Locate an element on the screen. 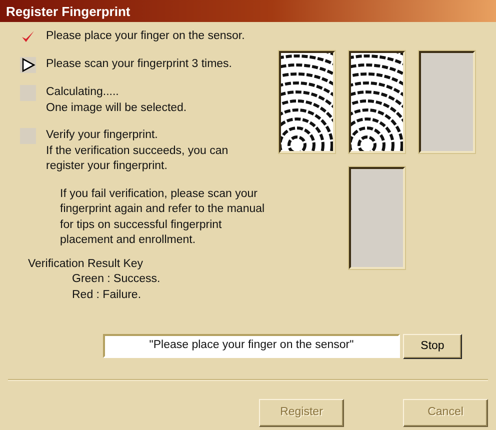 Image resolution: width=496 pixels, height=430 pixels. step-text: Please place your finger on the sensor. is located at coordinates (145, 36).